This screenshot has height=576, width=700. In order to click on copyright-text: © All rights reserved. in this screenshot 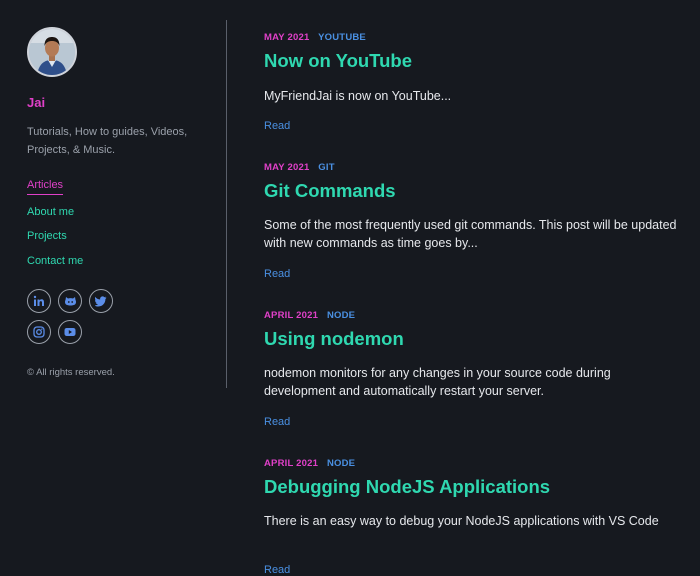, I will do `click(71, 372)`.